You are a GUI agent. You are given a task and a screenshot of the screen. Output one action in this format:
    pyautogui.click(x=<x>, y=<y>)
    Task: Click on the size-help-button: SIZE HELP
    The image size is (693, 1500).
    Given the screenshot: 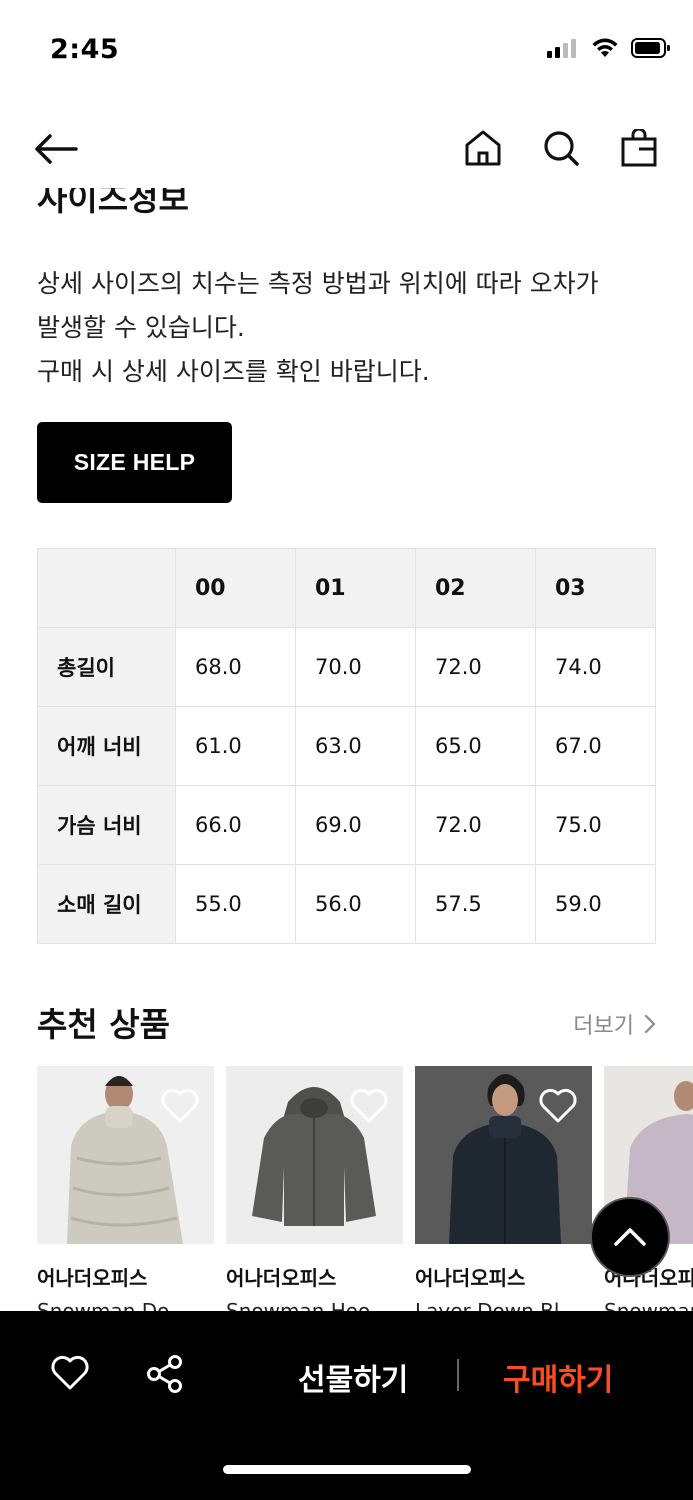 What is the action you would take?
    pyautogui.click(x=134, y=462)
    